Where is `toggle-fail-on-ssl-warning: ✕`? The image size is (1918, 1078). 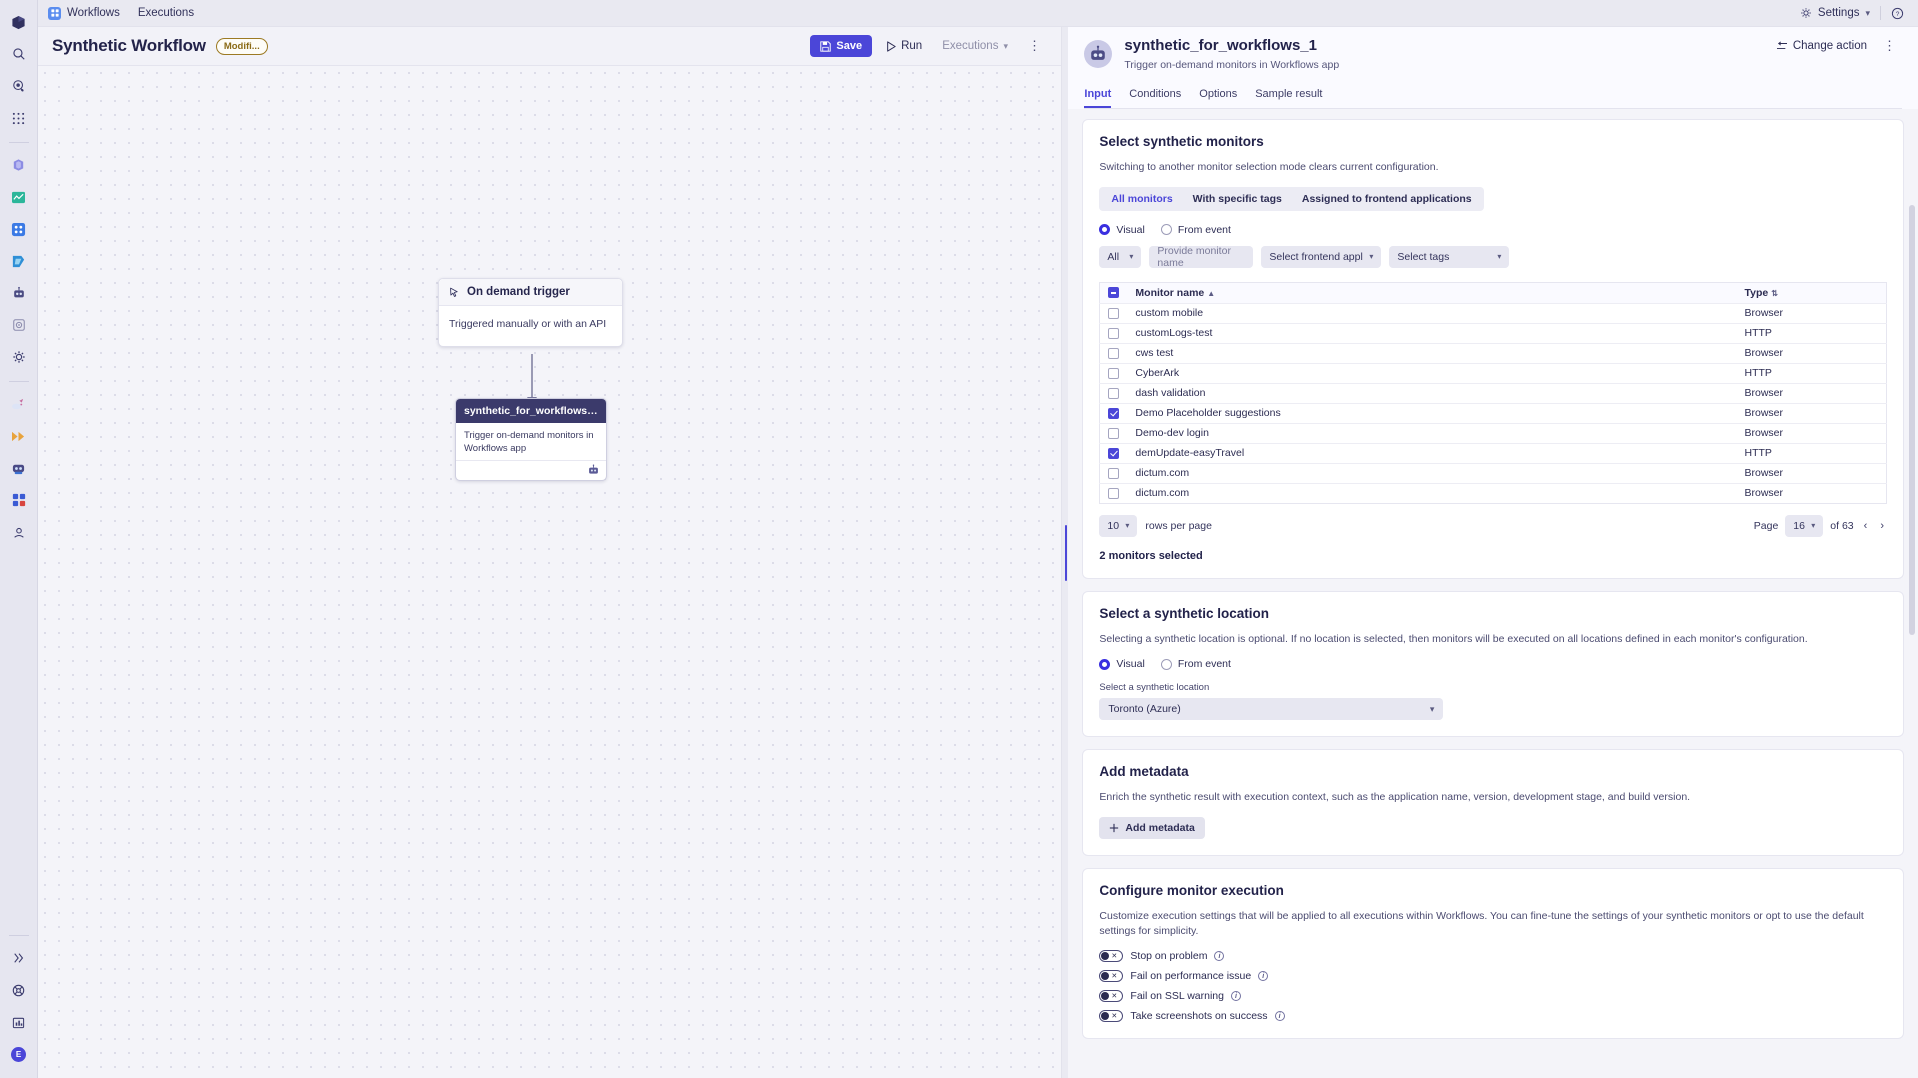 toggle-fail-on-ssl-warning: ✕ is located at coordinates (1111, 996).